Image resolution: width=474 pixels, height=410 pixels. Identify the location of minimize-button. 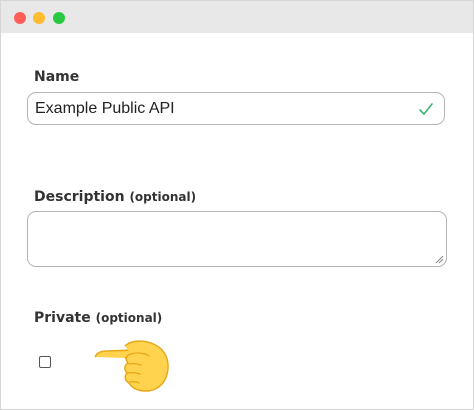
(39, 18).